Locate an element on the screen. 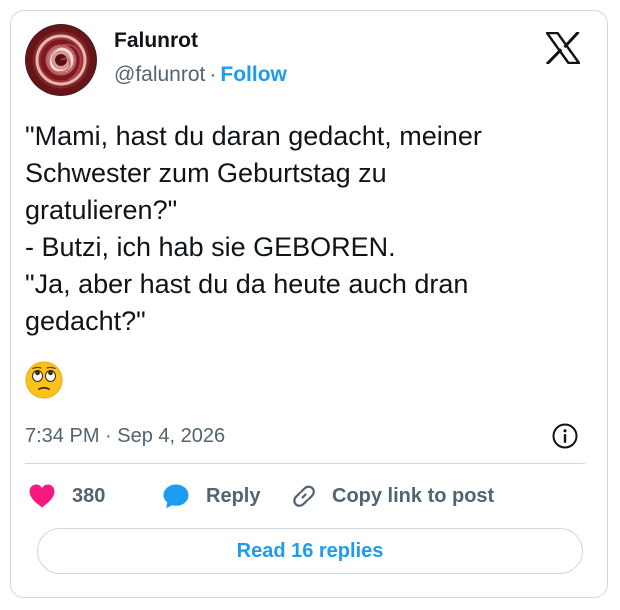 This screenshot has height=610, width=620. read-replies-button: Read 16 replies is located at coordinates (310, 551).